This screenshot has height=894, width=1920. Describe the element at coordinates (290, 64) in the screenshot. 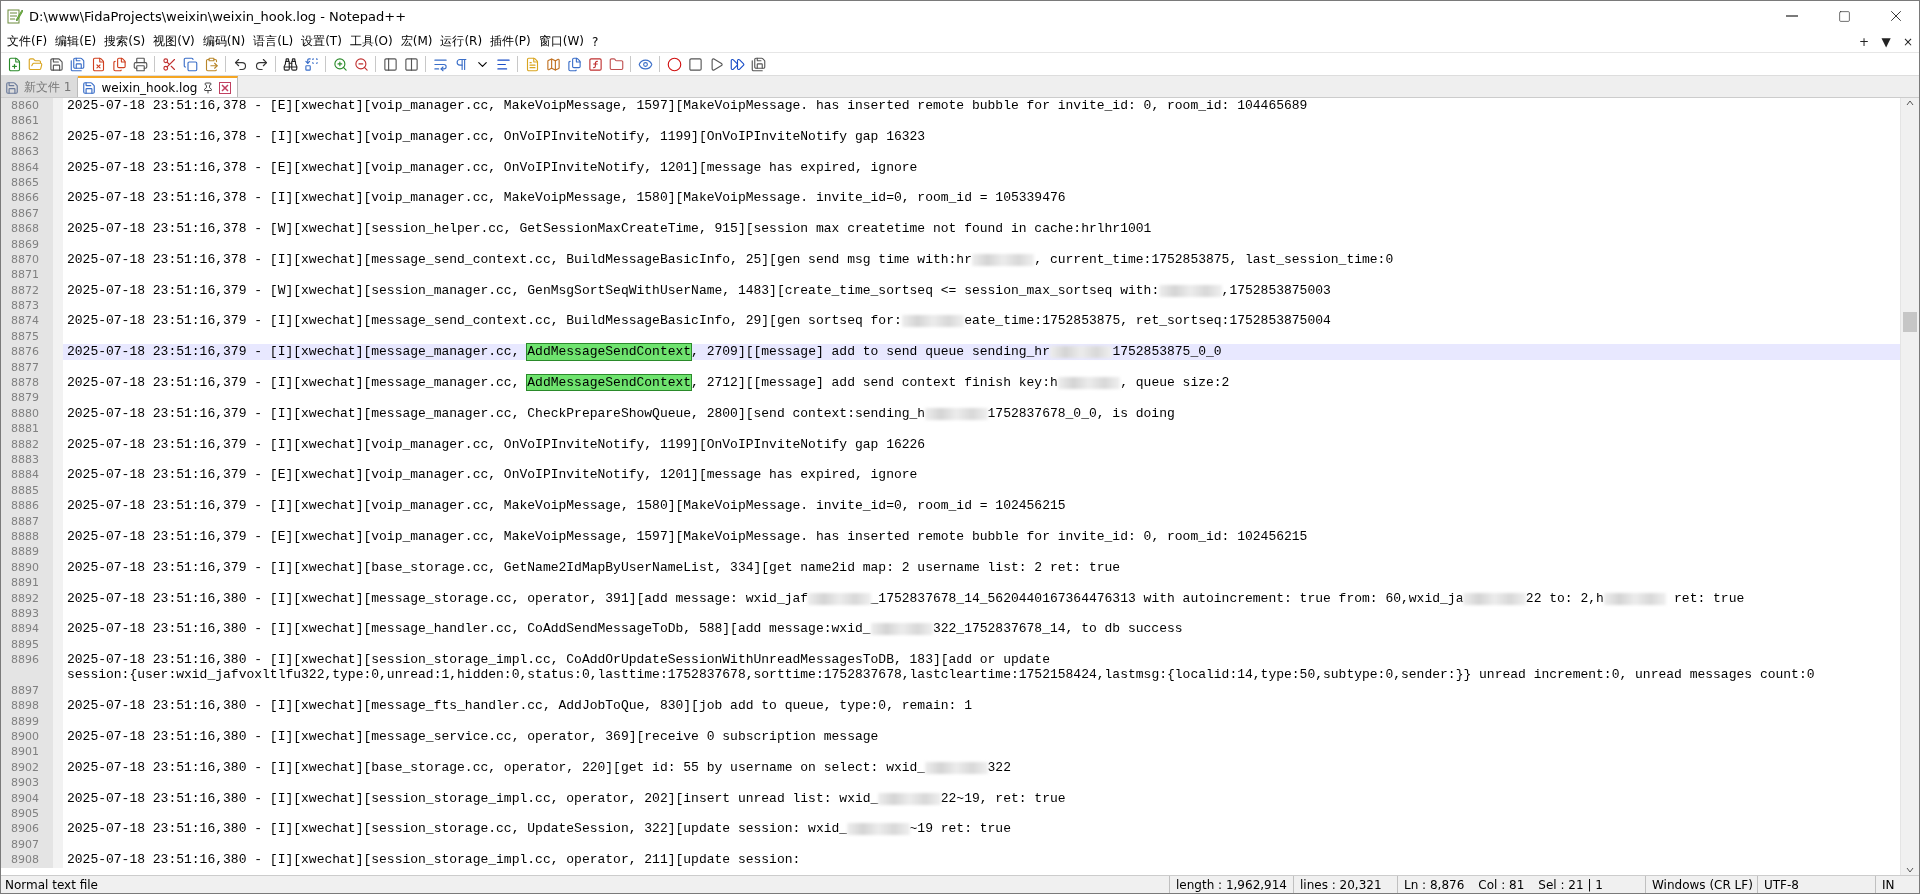

I see `binoculars-icon` at that location.